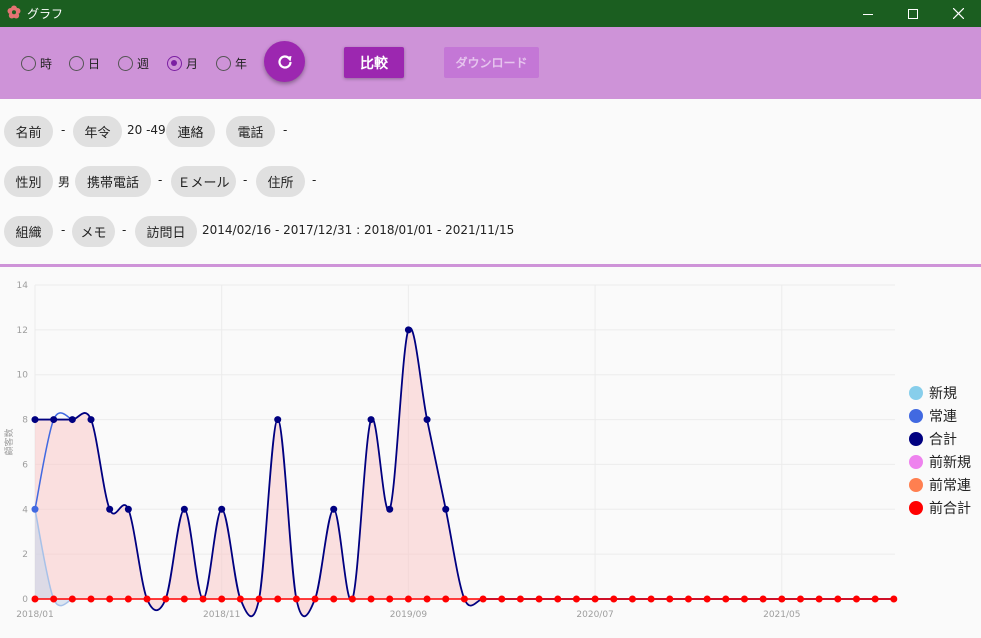  Describe the element at coordinates (28, 181) in the screenshot. I see `chip-gender: 性別` at that location.